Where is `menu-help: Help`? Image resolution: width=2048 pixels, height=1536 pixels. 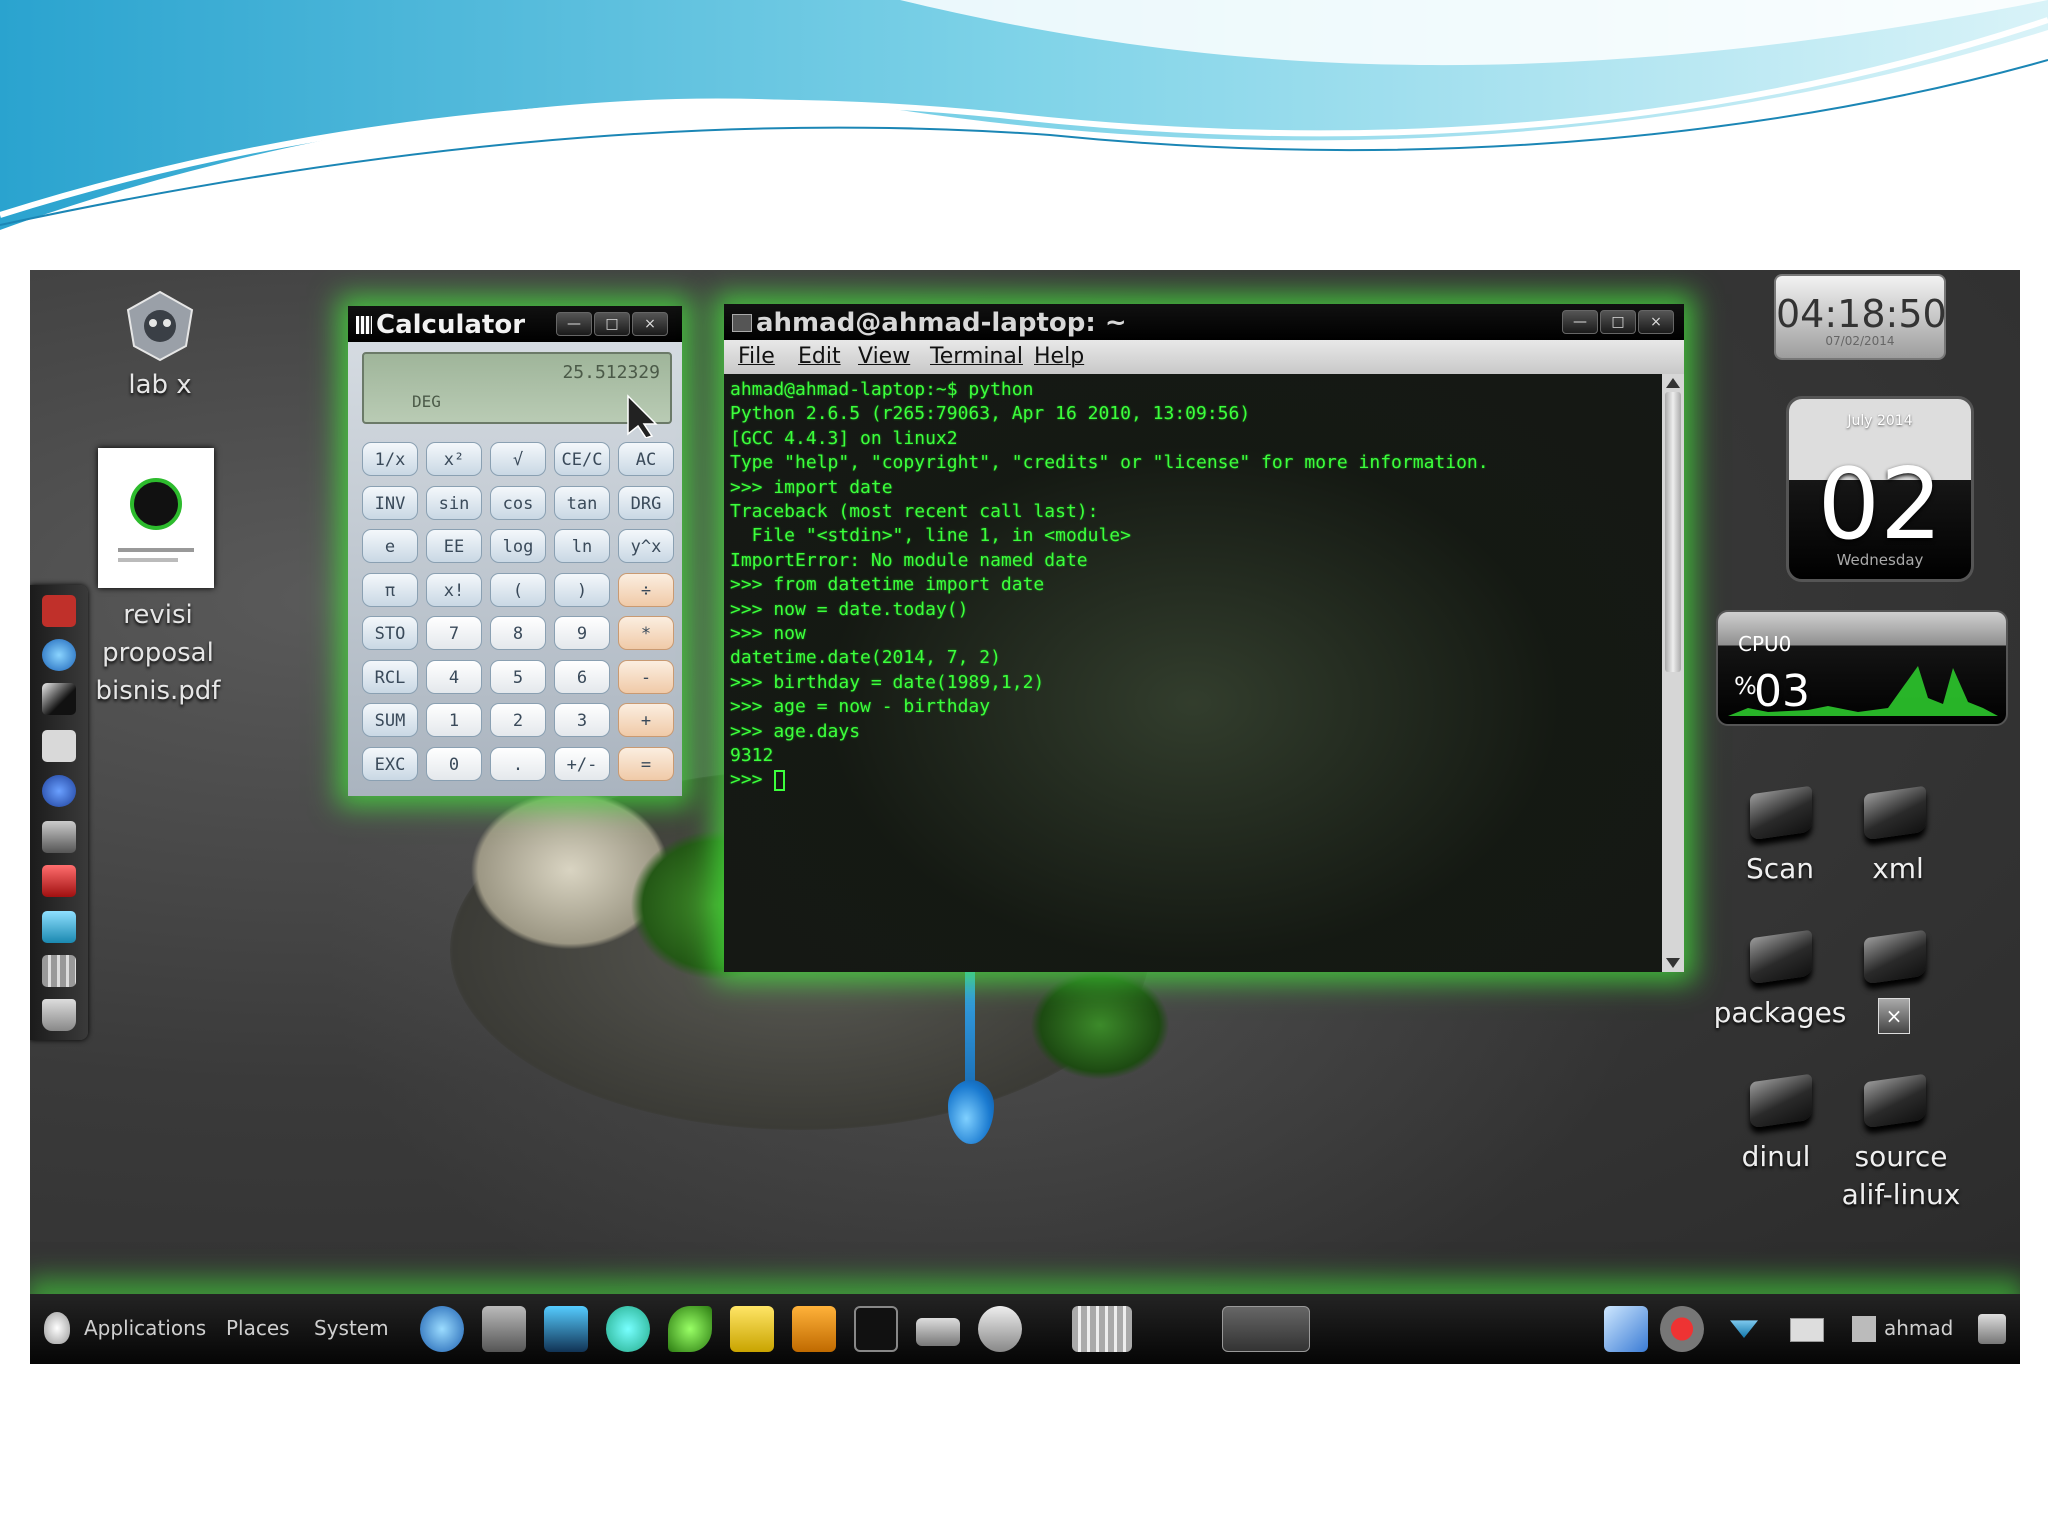
menu-help: Help is located at coordinates (1059, 356).